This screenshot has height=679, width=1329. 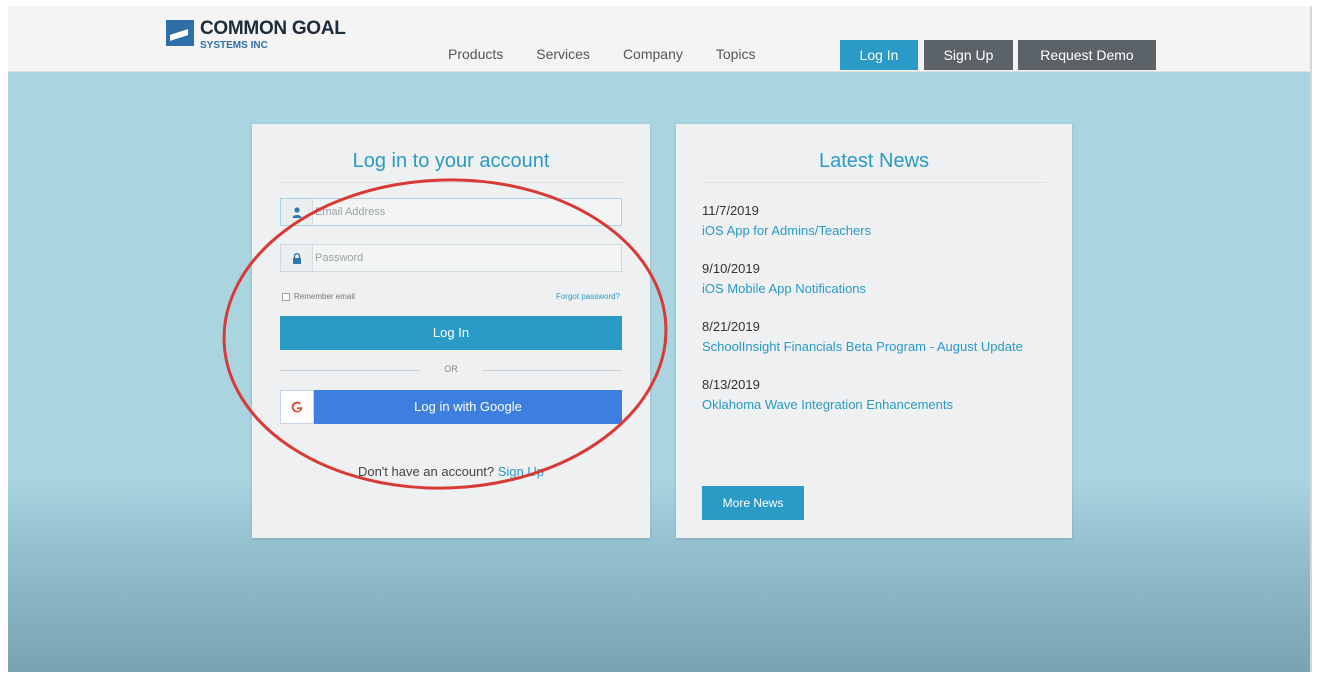 What do you see at coordinates (877, 405) in the screenshot?
I see `news-link: Oklahoma Wave Integration Enhancements` at bounding box center [877, 405].